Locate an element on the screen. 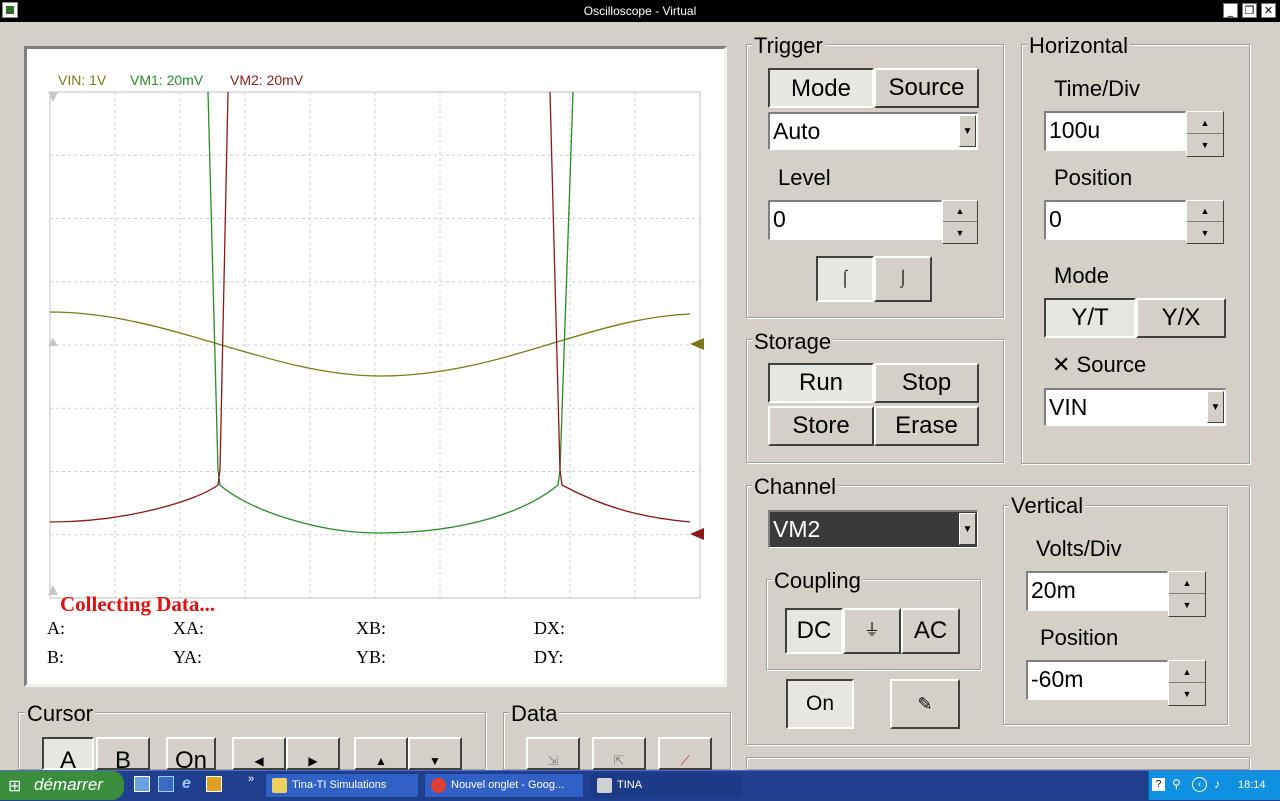 The image size is (1280, 801). tina-icon is located at coordinates (604, 785).